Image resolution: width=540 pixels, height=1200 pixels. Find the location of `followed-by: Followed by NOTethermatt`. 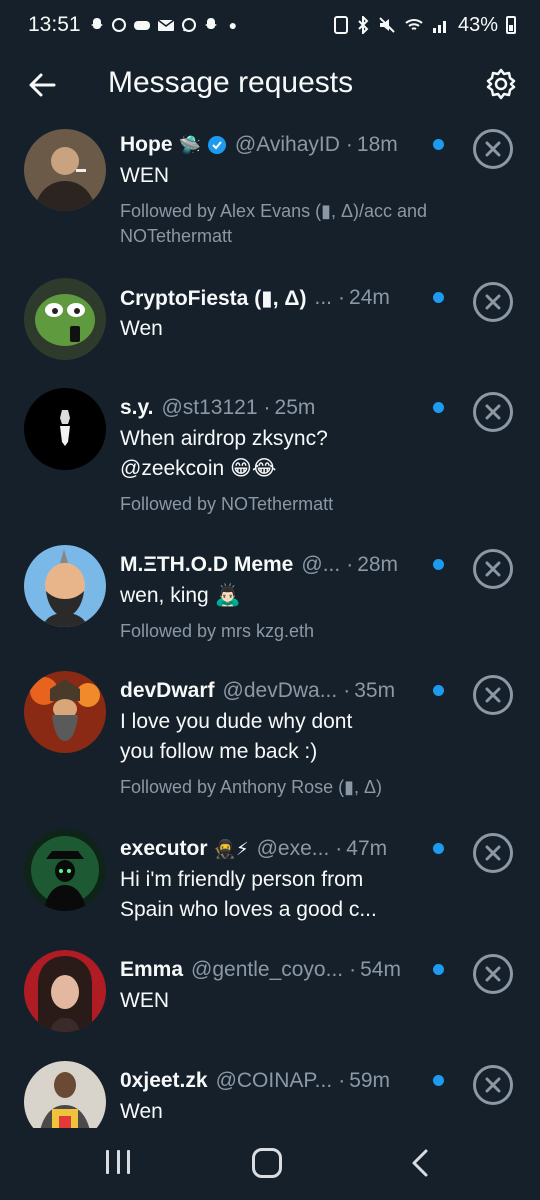

followed-by: Followed by NOTethermatt is located at coordinates (227, 504).